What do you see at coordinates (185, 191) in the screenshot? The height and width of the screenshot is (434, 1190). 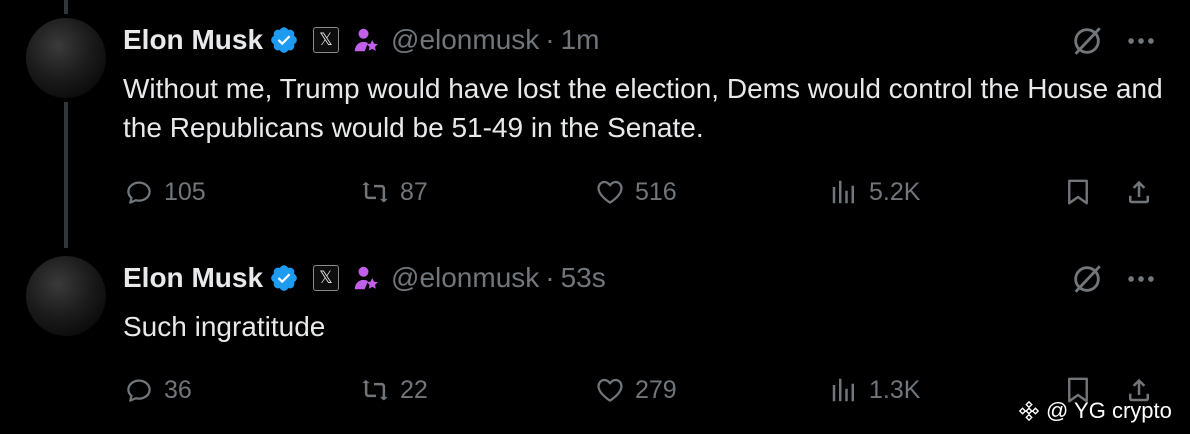 I see `reply-count: 105` at bounding box center [185, 191].